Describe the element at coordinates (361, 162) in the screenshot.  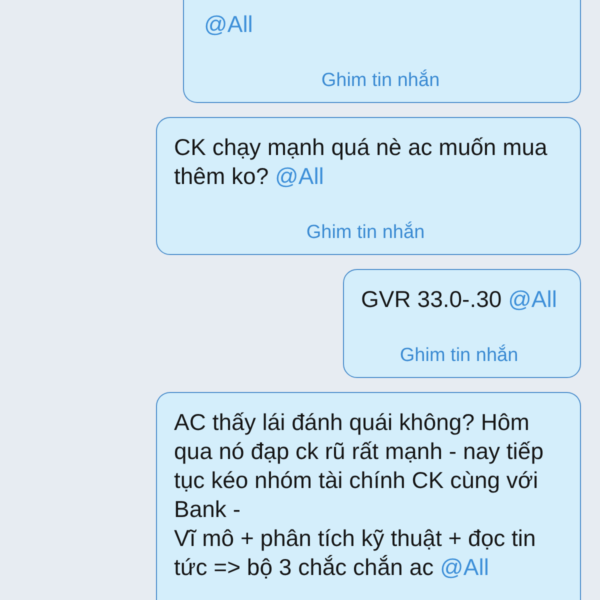
I see `message-text: CK chạy mạnh quá nè ac muốn mua thêm ko? @All` at that location.